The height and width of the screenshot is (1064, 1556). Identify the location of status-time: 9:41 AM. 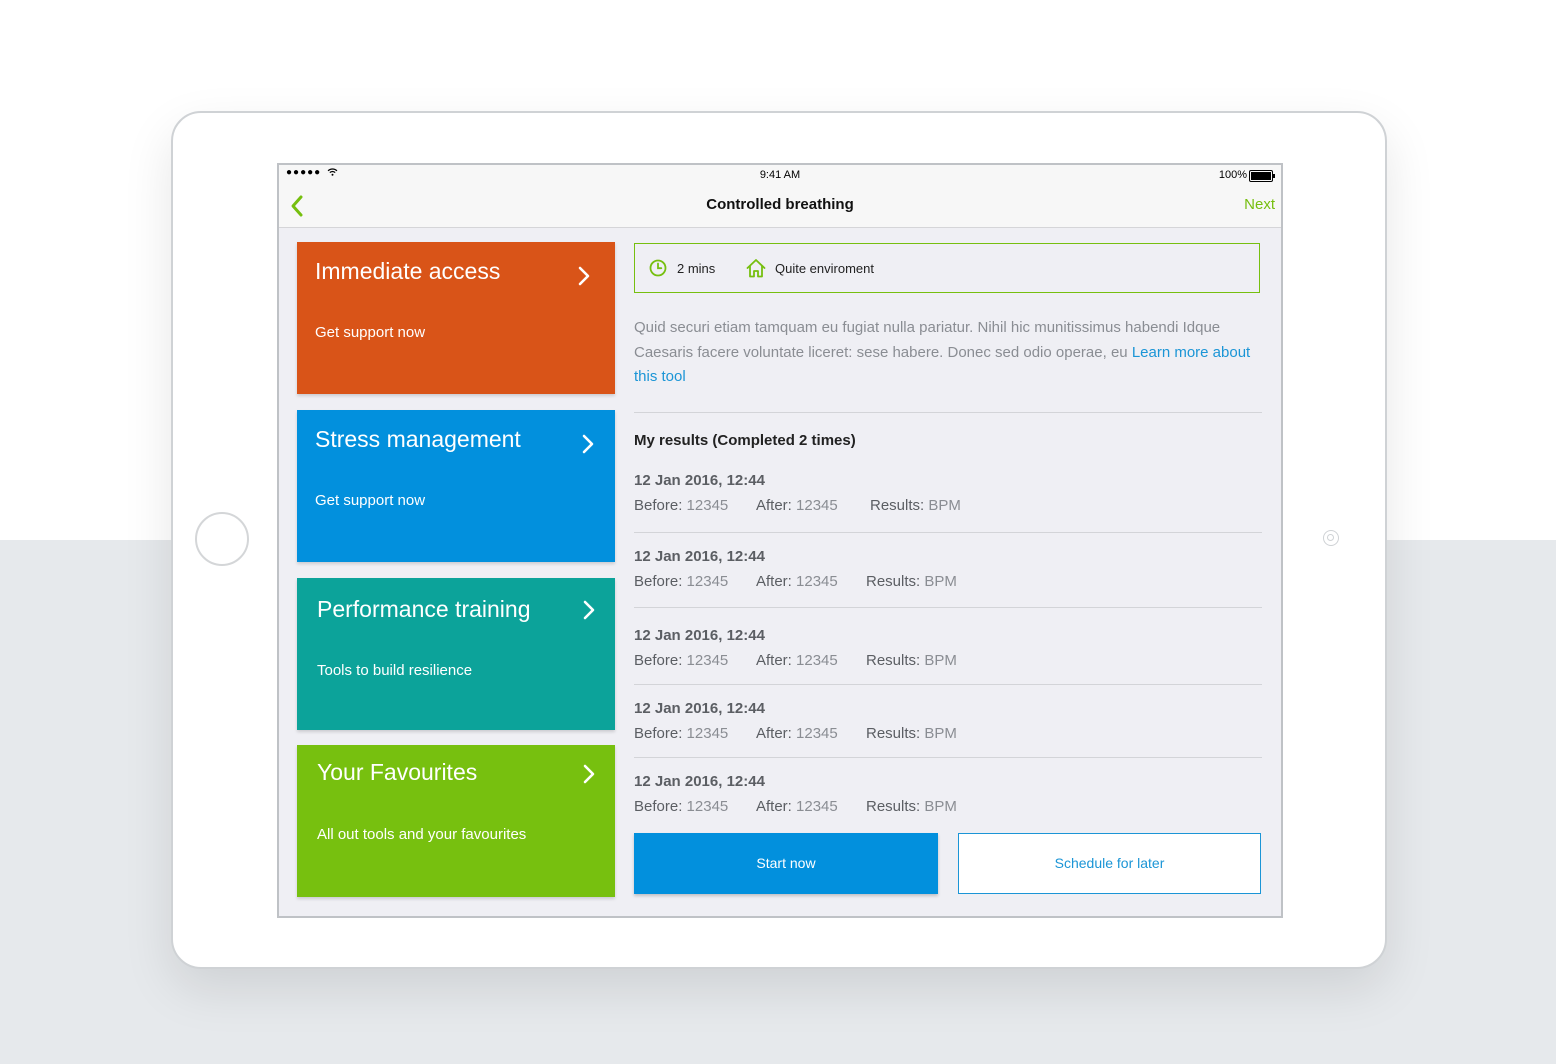
(780, 175).